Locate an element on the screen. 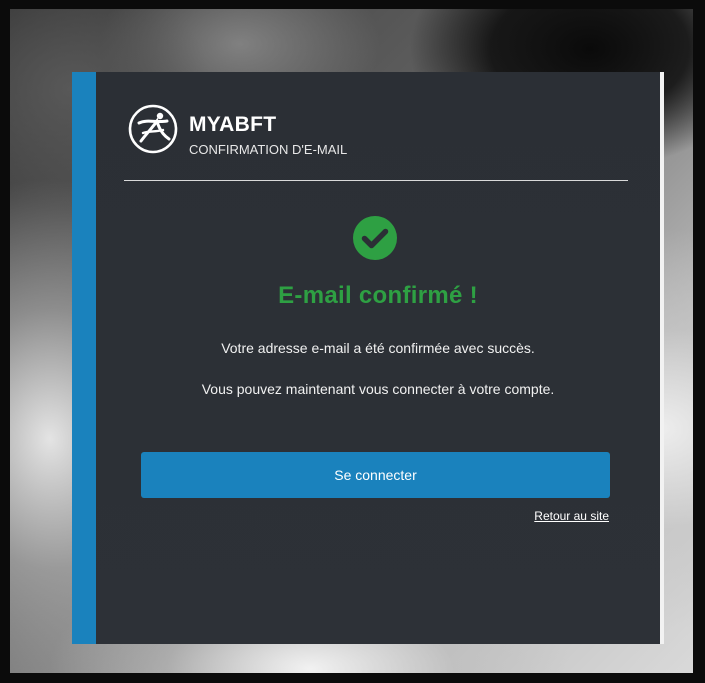 This screenshot has width=705, height=683. abft-logo-icon is located at coordinates (153, 129).